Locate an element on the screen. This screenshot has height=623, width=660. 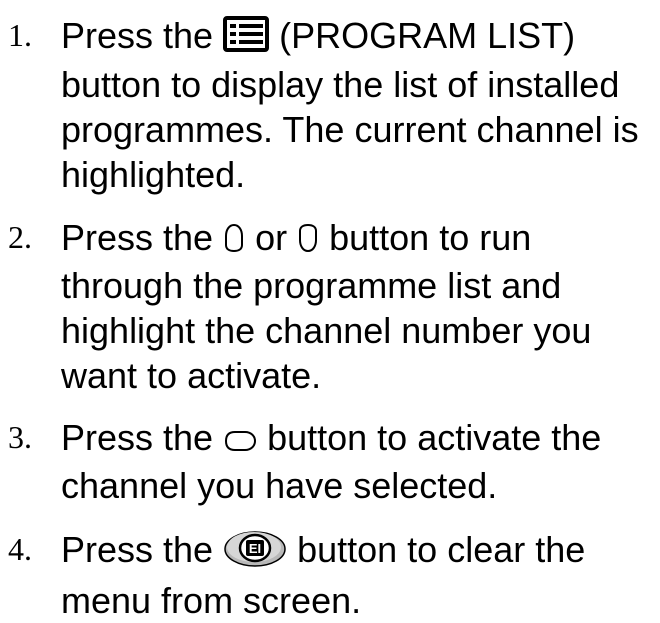
right-arrow-icon is located at coordinates (240, 440).